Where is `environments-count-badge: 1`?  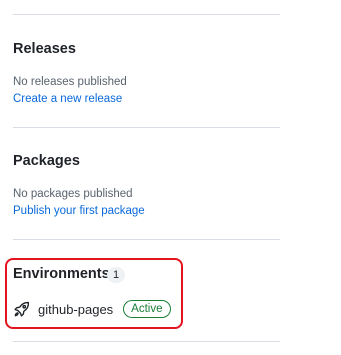 environments-count-badge: 1 is located at coordinates (116, 275).